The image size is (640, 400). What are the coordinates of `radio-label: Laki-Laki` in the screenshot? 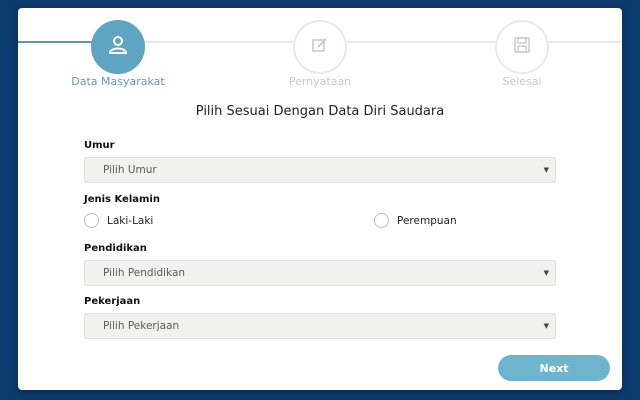 It's located at (130, 220).